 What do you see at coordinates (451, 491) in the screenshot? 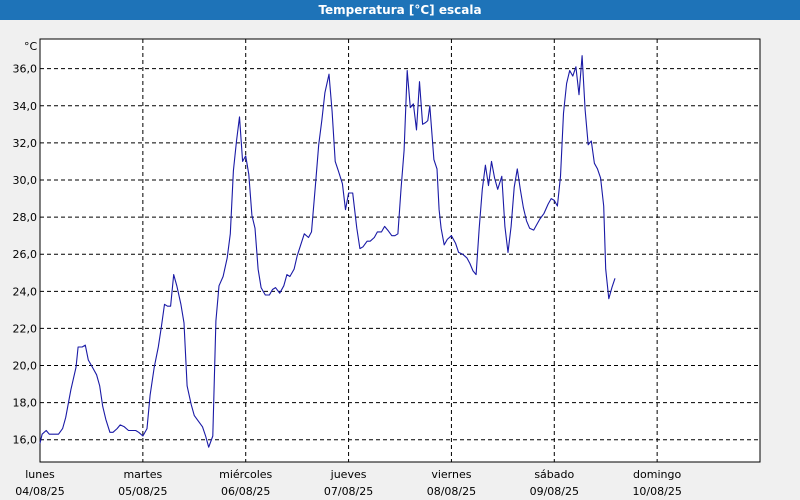
I see `x-date-label: 08/08/25` at bounding box center [451, 491].